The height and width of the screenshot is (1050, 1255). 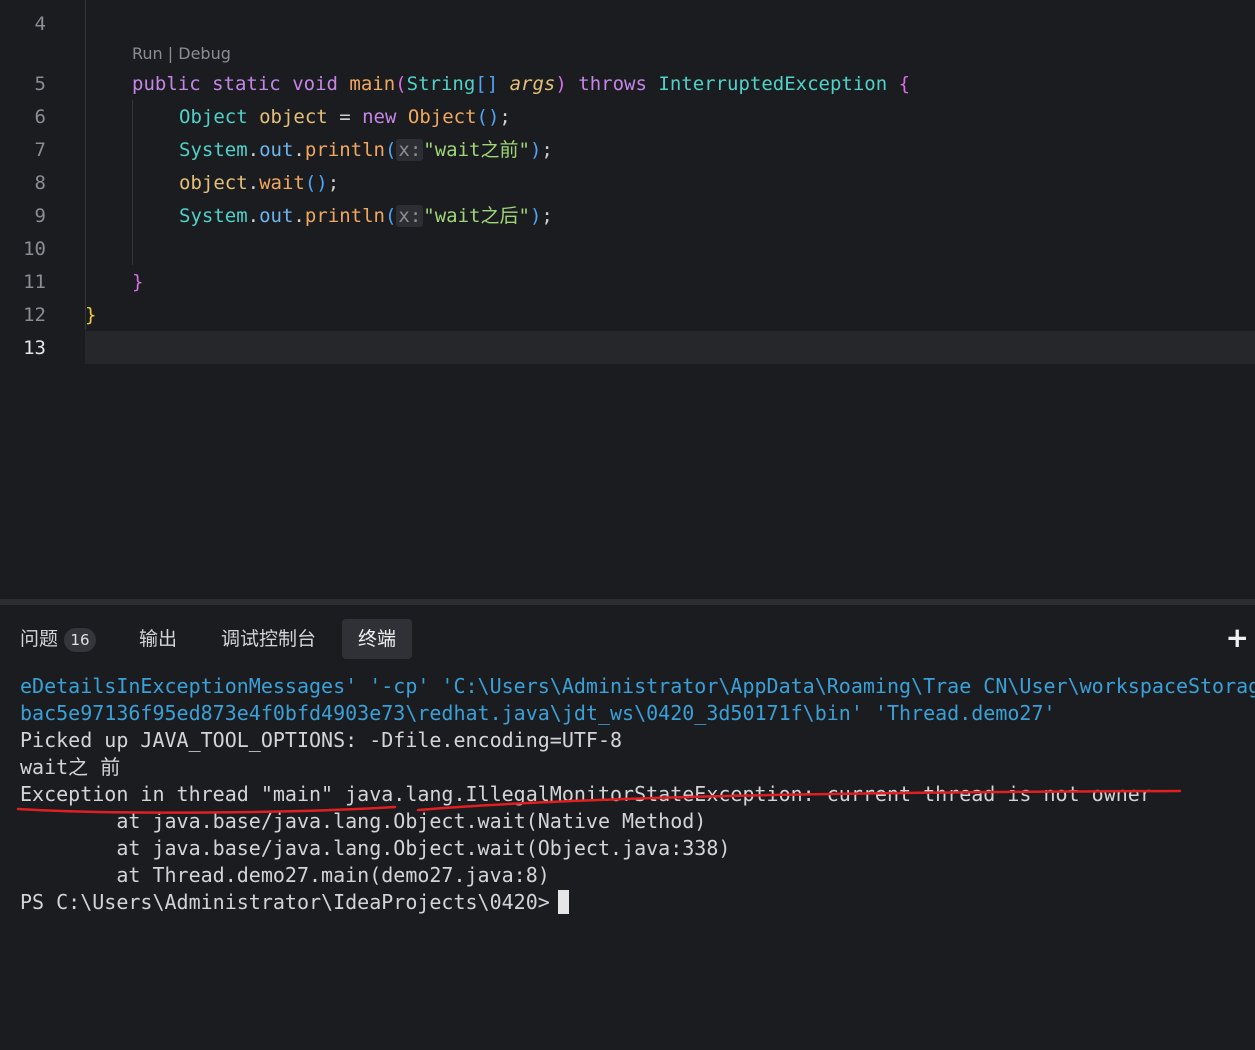 I want to click on token-keyword: public, so click(x=166, y=84).